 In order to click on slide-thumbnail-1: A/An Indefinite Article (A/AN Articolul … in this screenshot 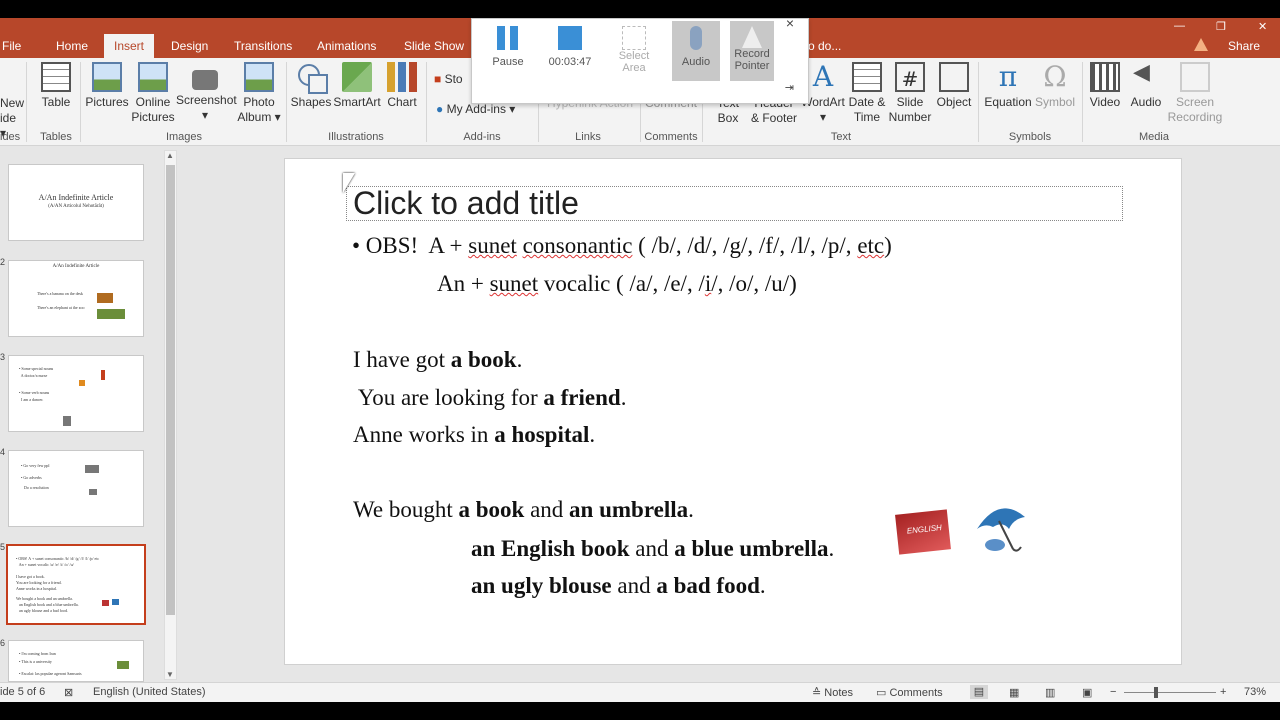, I will do `click(76, 202)`.